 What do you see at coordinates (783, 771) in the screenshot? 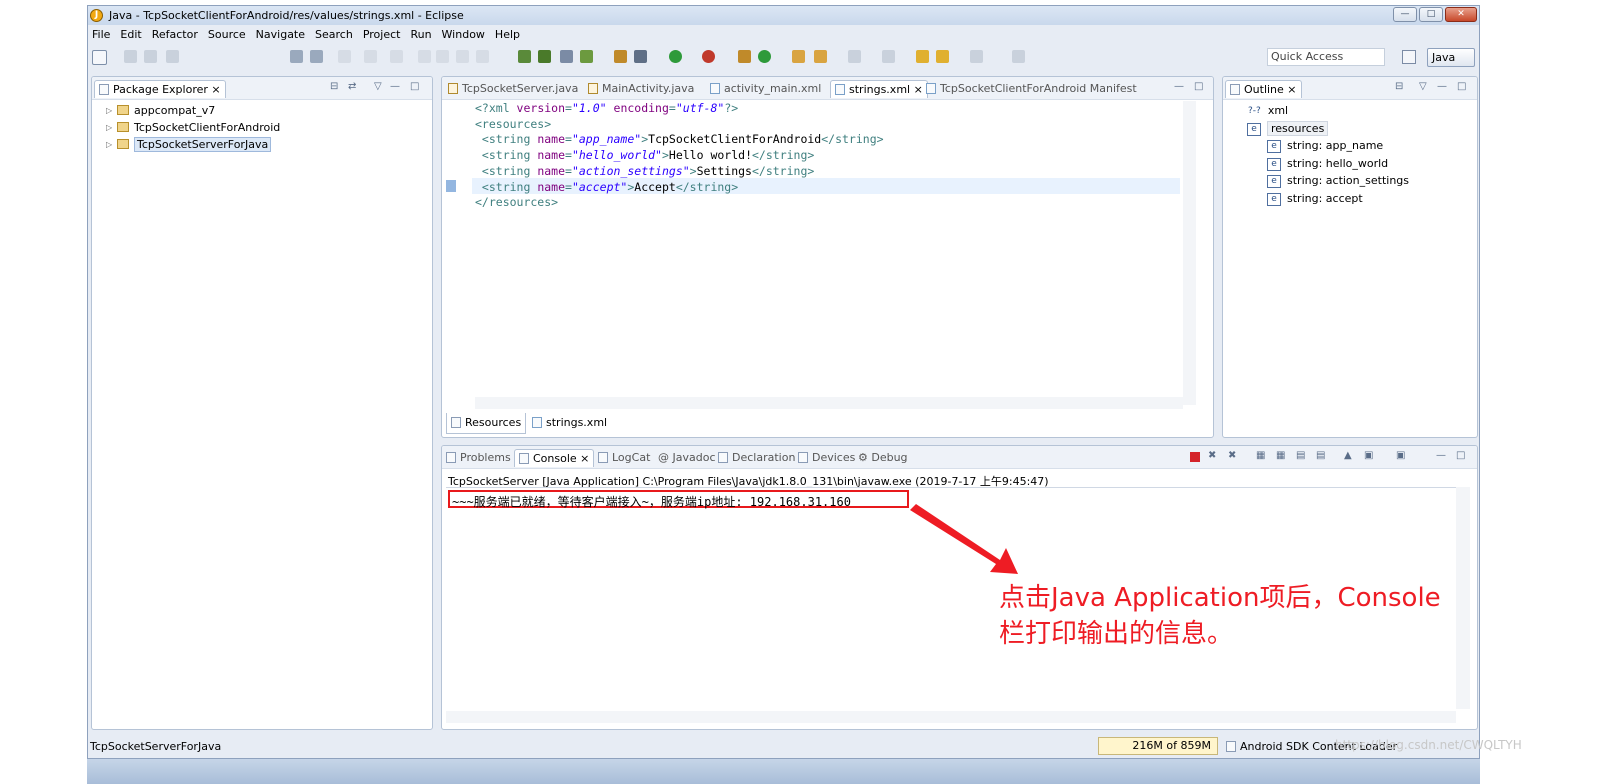
I see `windows-taskbar` at bounding box center [783, 771].